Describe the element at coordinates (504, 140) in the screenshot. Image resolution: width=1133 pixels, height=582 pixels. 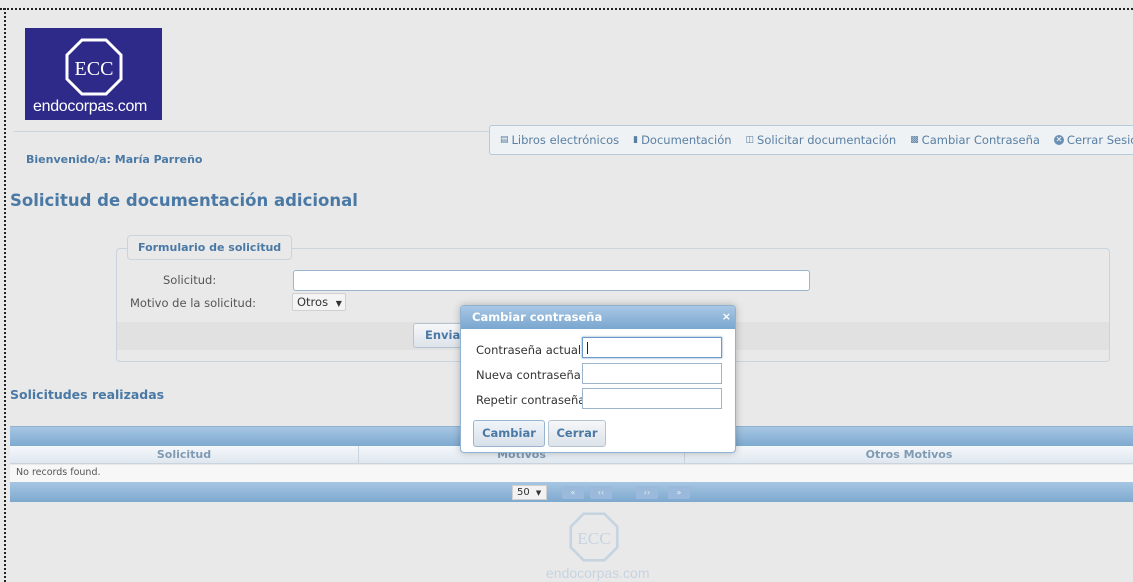
I see `book-icon: ▤` at that location.